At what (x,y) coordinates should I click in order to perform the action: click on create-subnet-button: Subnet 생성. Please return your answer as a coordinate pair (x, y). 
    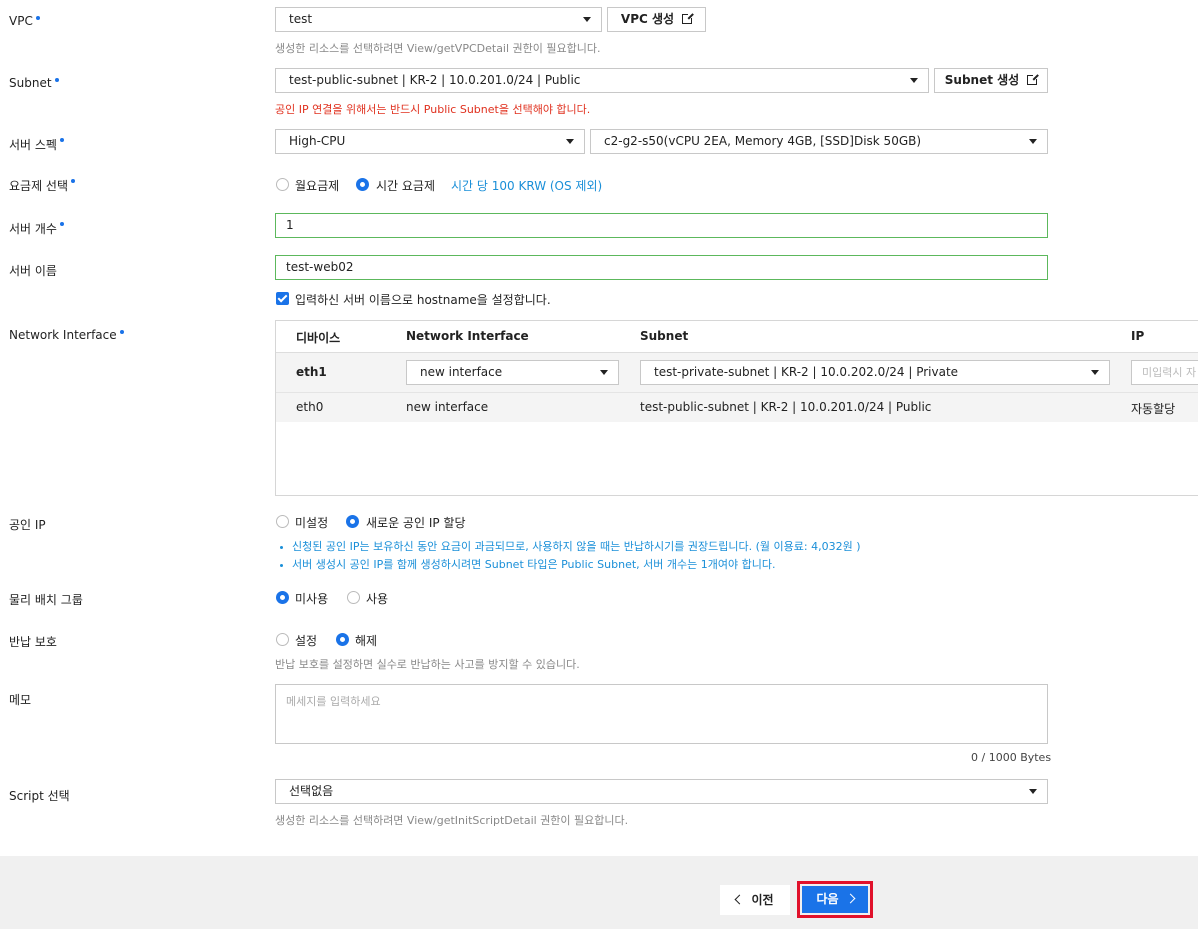
    Looking at the image, I should click on (991, 80).